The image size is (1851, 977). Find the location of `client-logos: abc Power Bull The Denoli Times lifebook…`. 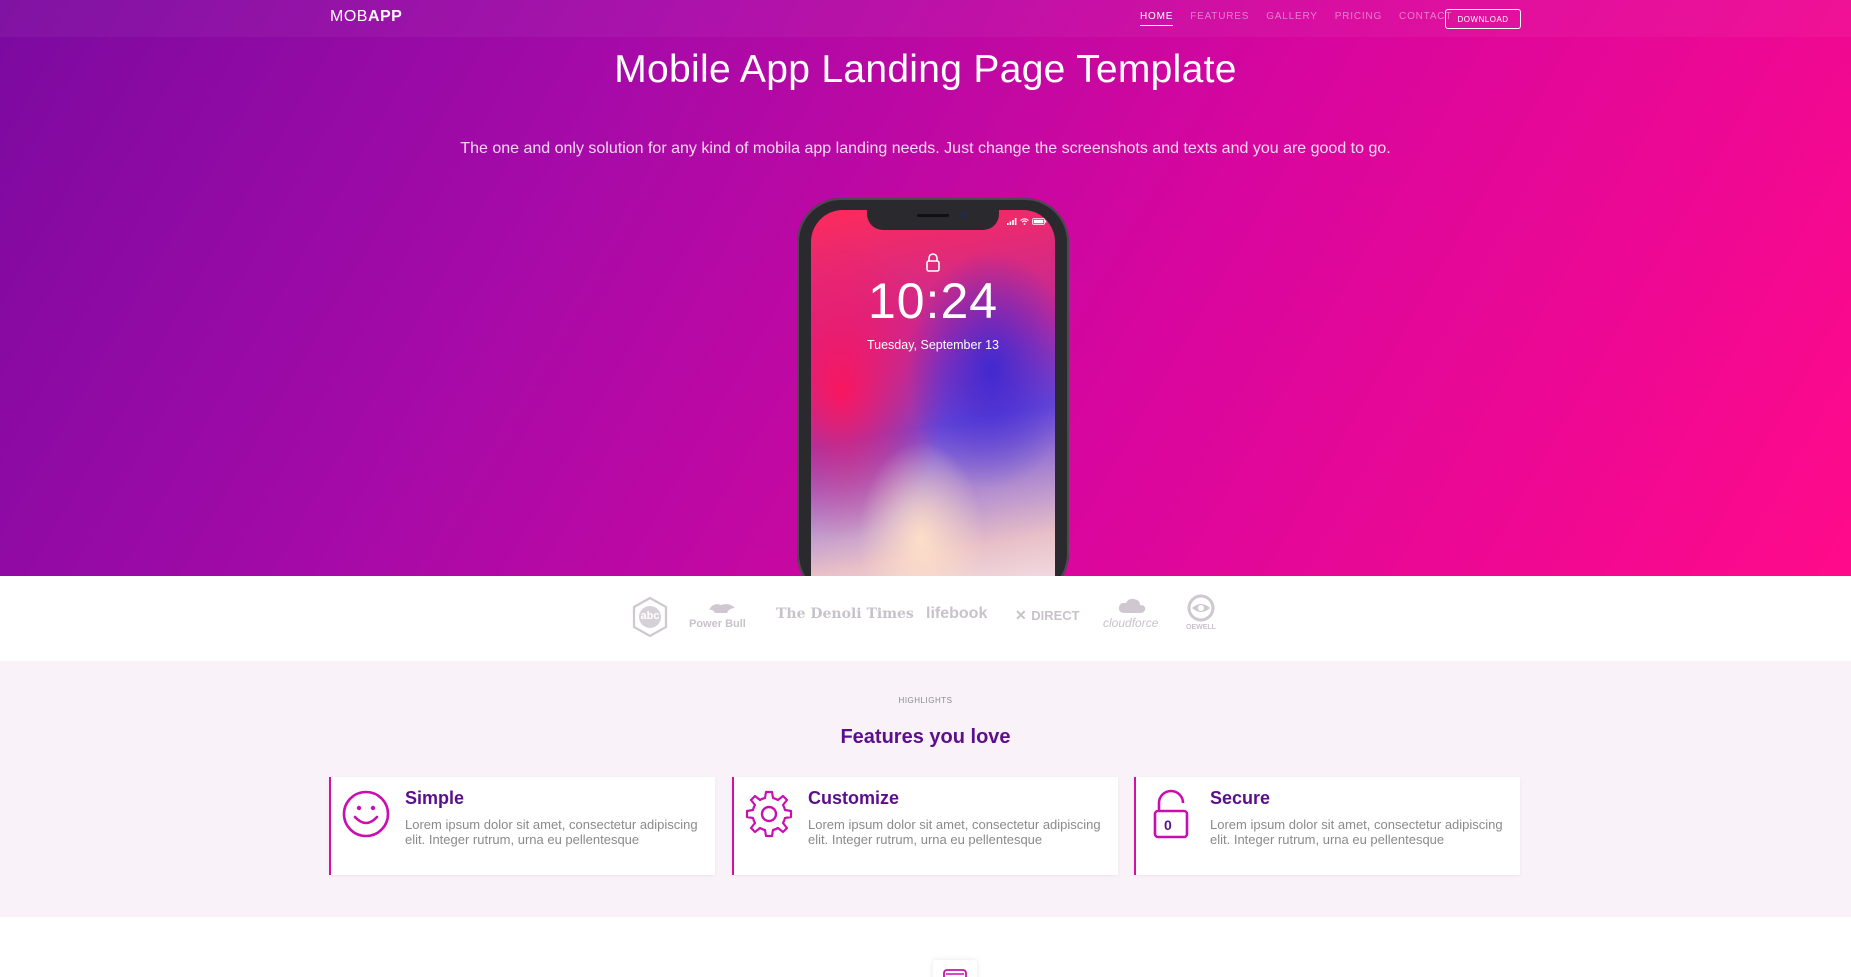

client-logos: abc Power Bull The Denoli Times lifebook… is located at coordinates (925, 618).